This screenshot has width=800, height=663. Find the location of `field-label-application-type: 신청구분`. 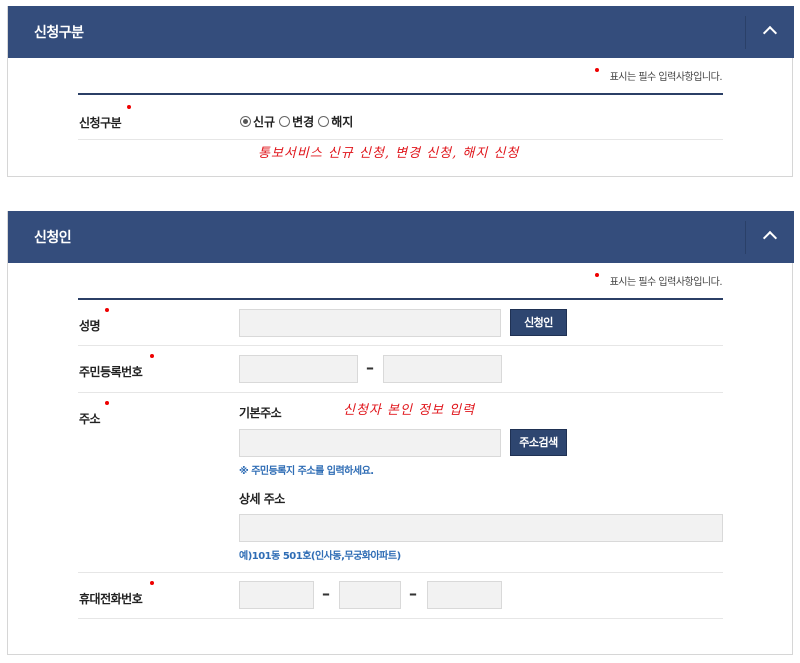

field-label-application-type: 신청구분 is located at coordinates (100, 123).